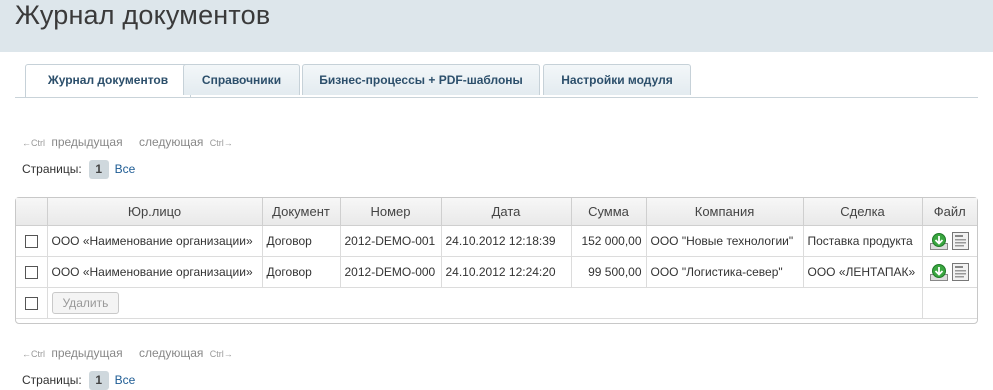  What do you see at coordinates (391, 212) in the screenshot?
I see `column-header: Номер` at bounding box center [391, 212].